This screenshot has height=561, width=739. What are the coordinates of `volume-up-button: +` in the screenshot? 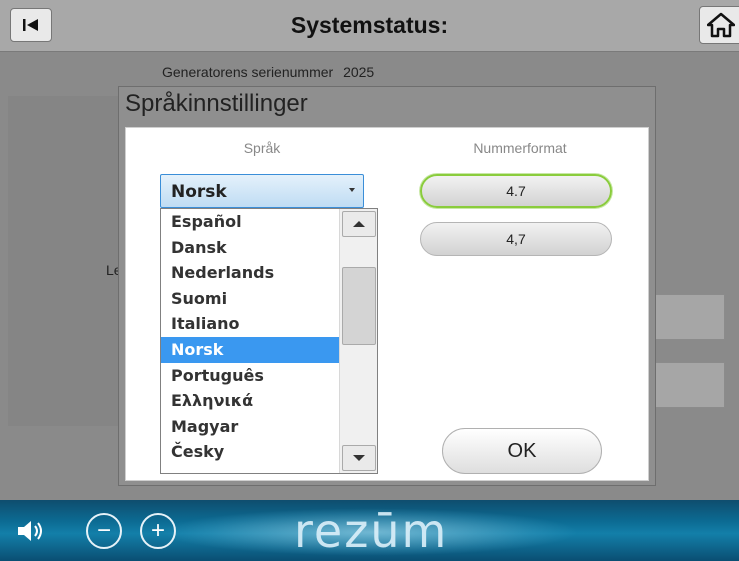 It's located at (158, 531).